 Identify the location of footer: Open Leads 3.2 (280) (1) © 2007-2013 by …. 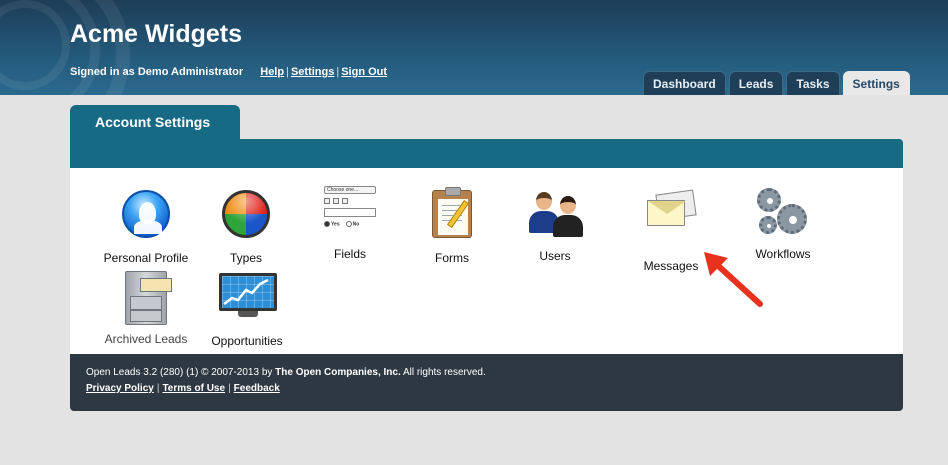
(486, 382).